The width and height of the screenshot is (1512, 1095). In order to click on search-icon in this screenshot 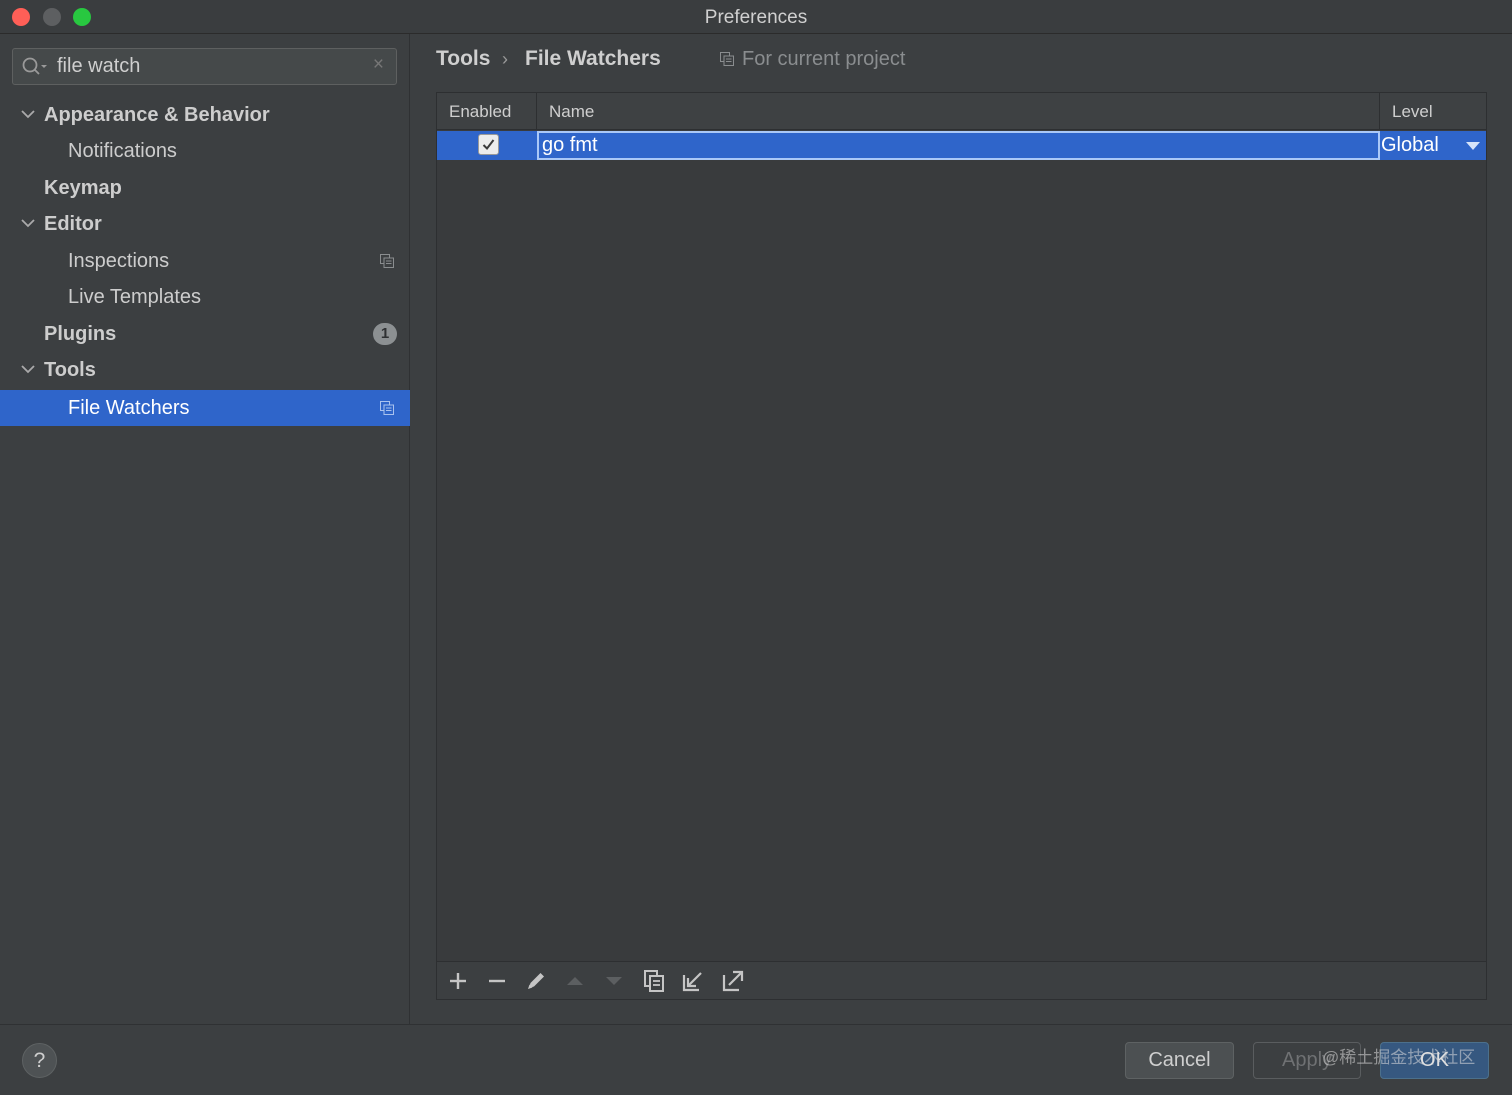, I will do `click(34, 66)`.